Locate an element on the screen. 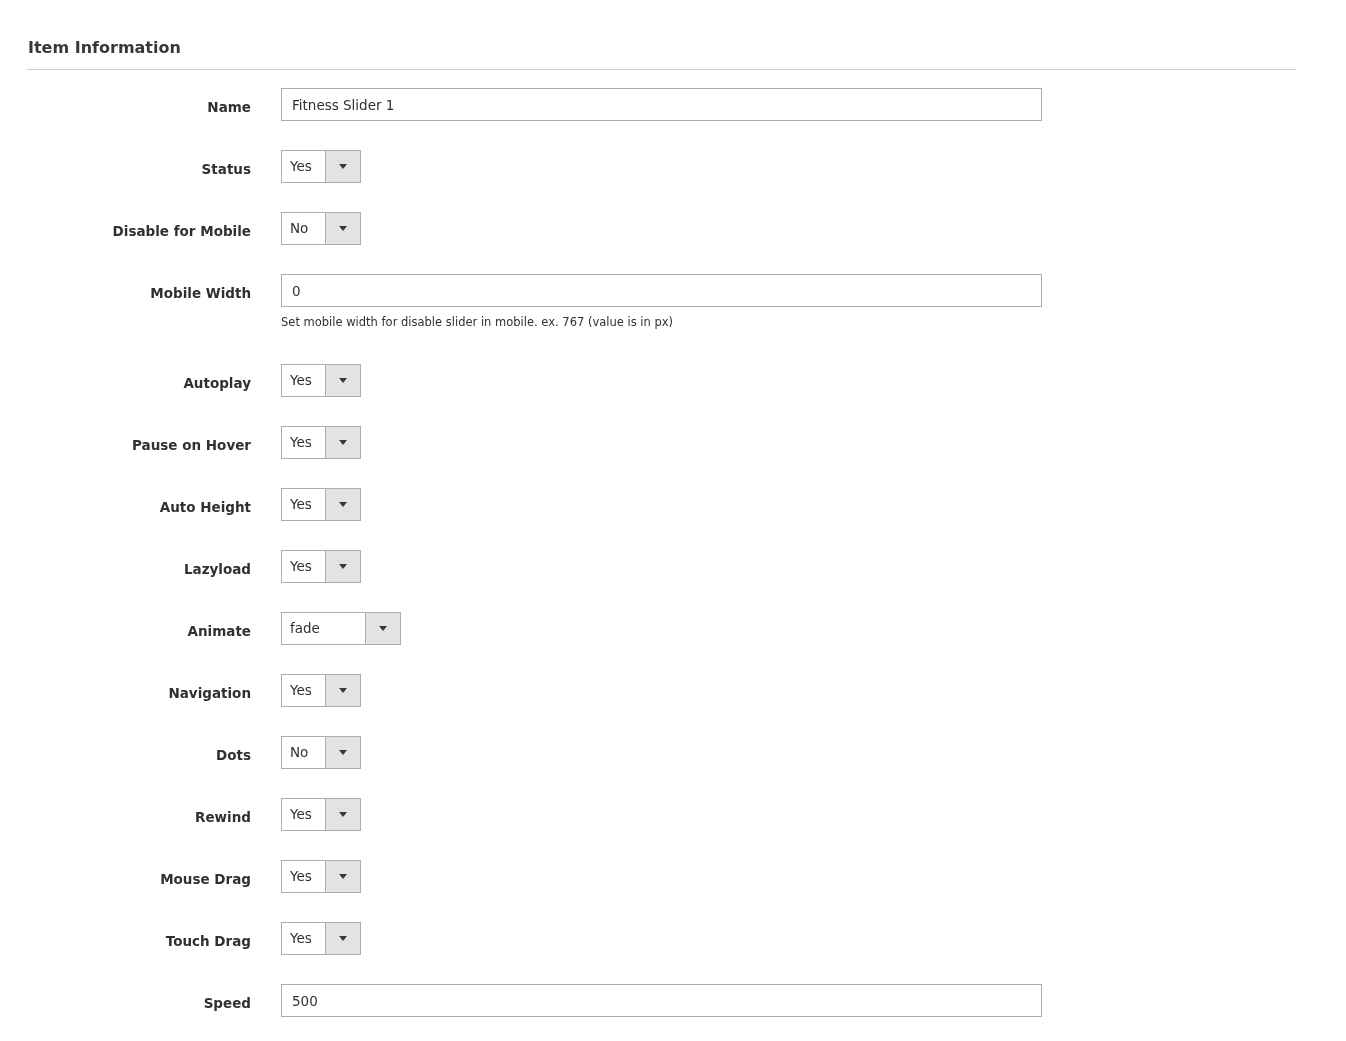  field-label: Lazyload is located at coordinates (216, 569).